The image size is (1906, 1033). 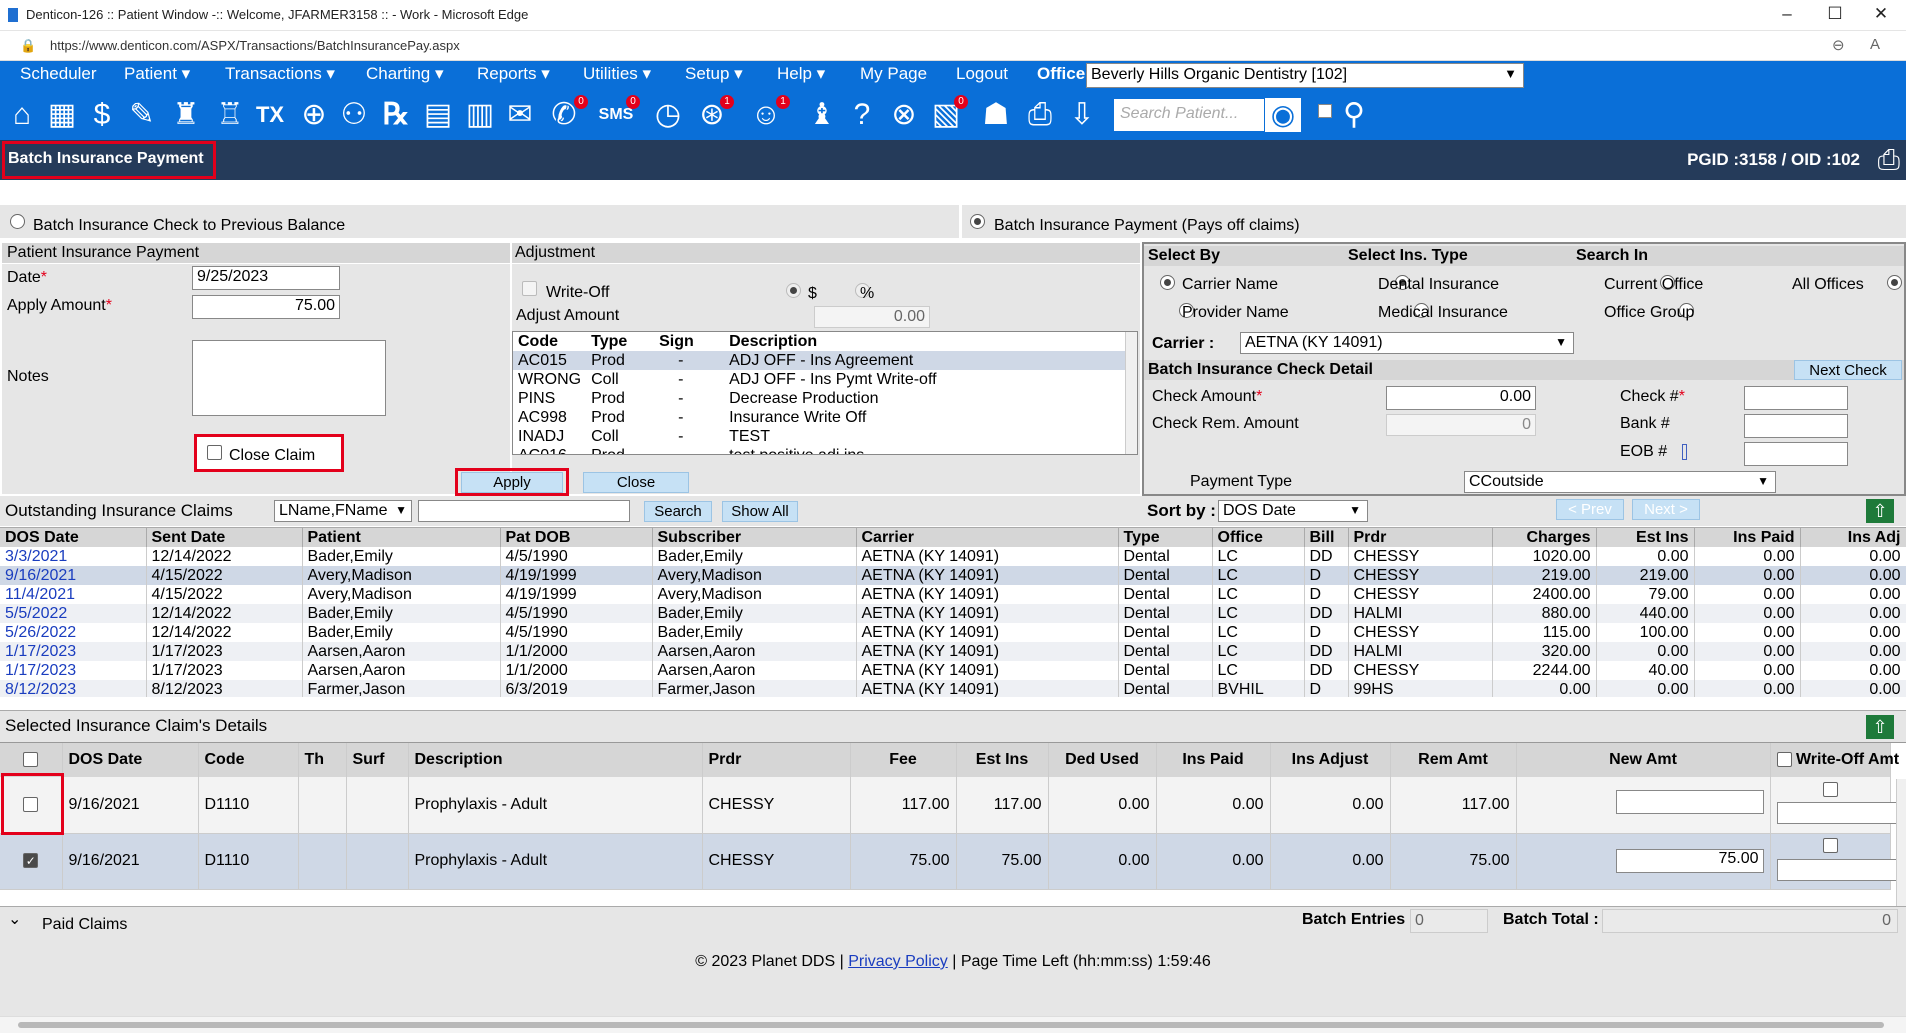 What do you see at coordinates (480, 115) in the screenshot?
I see `document-icon: ▥` at bounding box center [480, 115].